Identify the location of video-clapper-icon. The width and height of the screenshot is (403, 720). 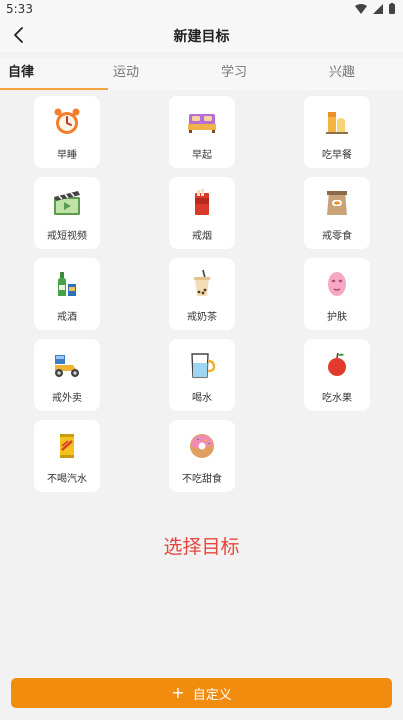
(67, 203).